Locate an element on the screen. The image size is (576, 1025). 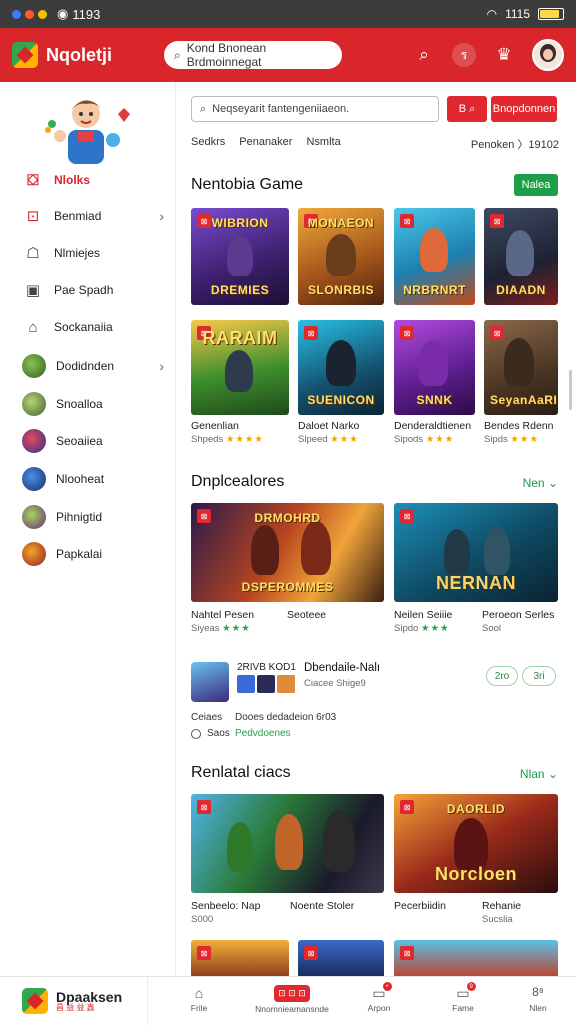
bottom-brand: Dpaaksen 昌 益 益 鑫 is located at coordinates (74, 1000).